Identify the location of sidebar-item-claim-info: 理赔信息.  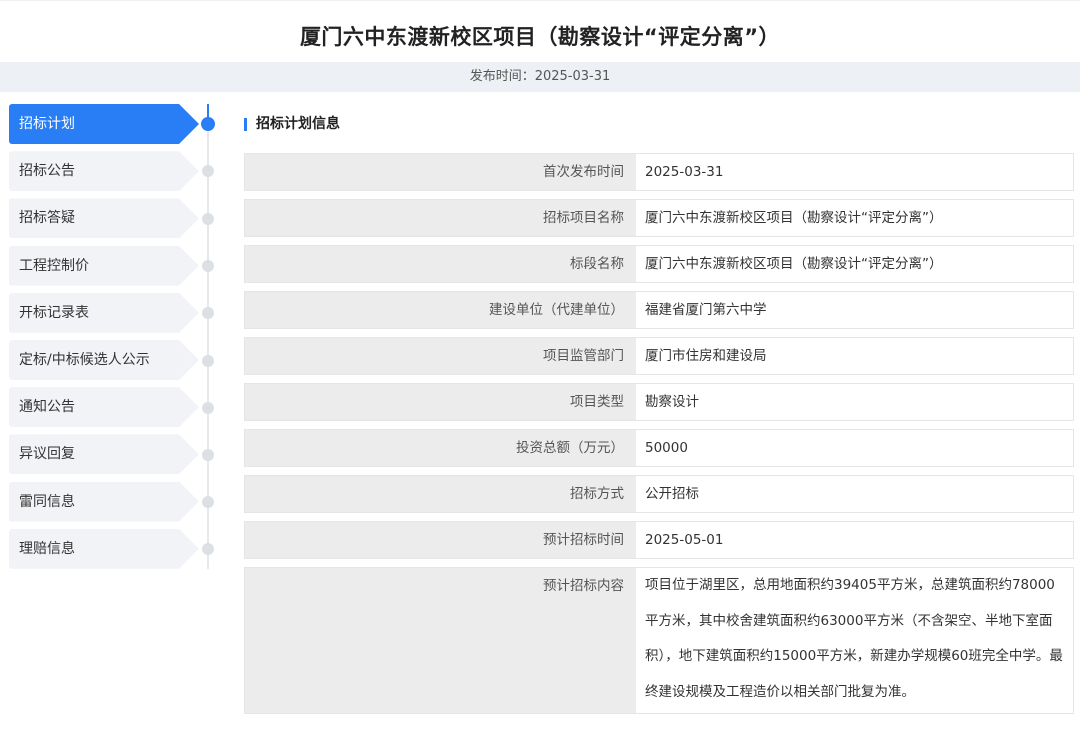
(104, 548).